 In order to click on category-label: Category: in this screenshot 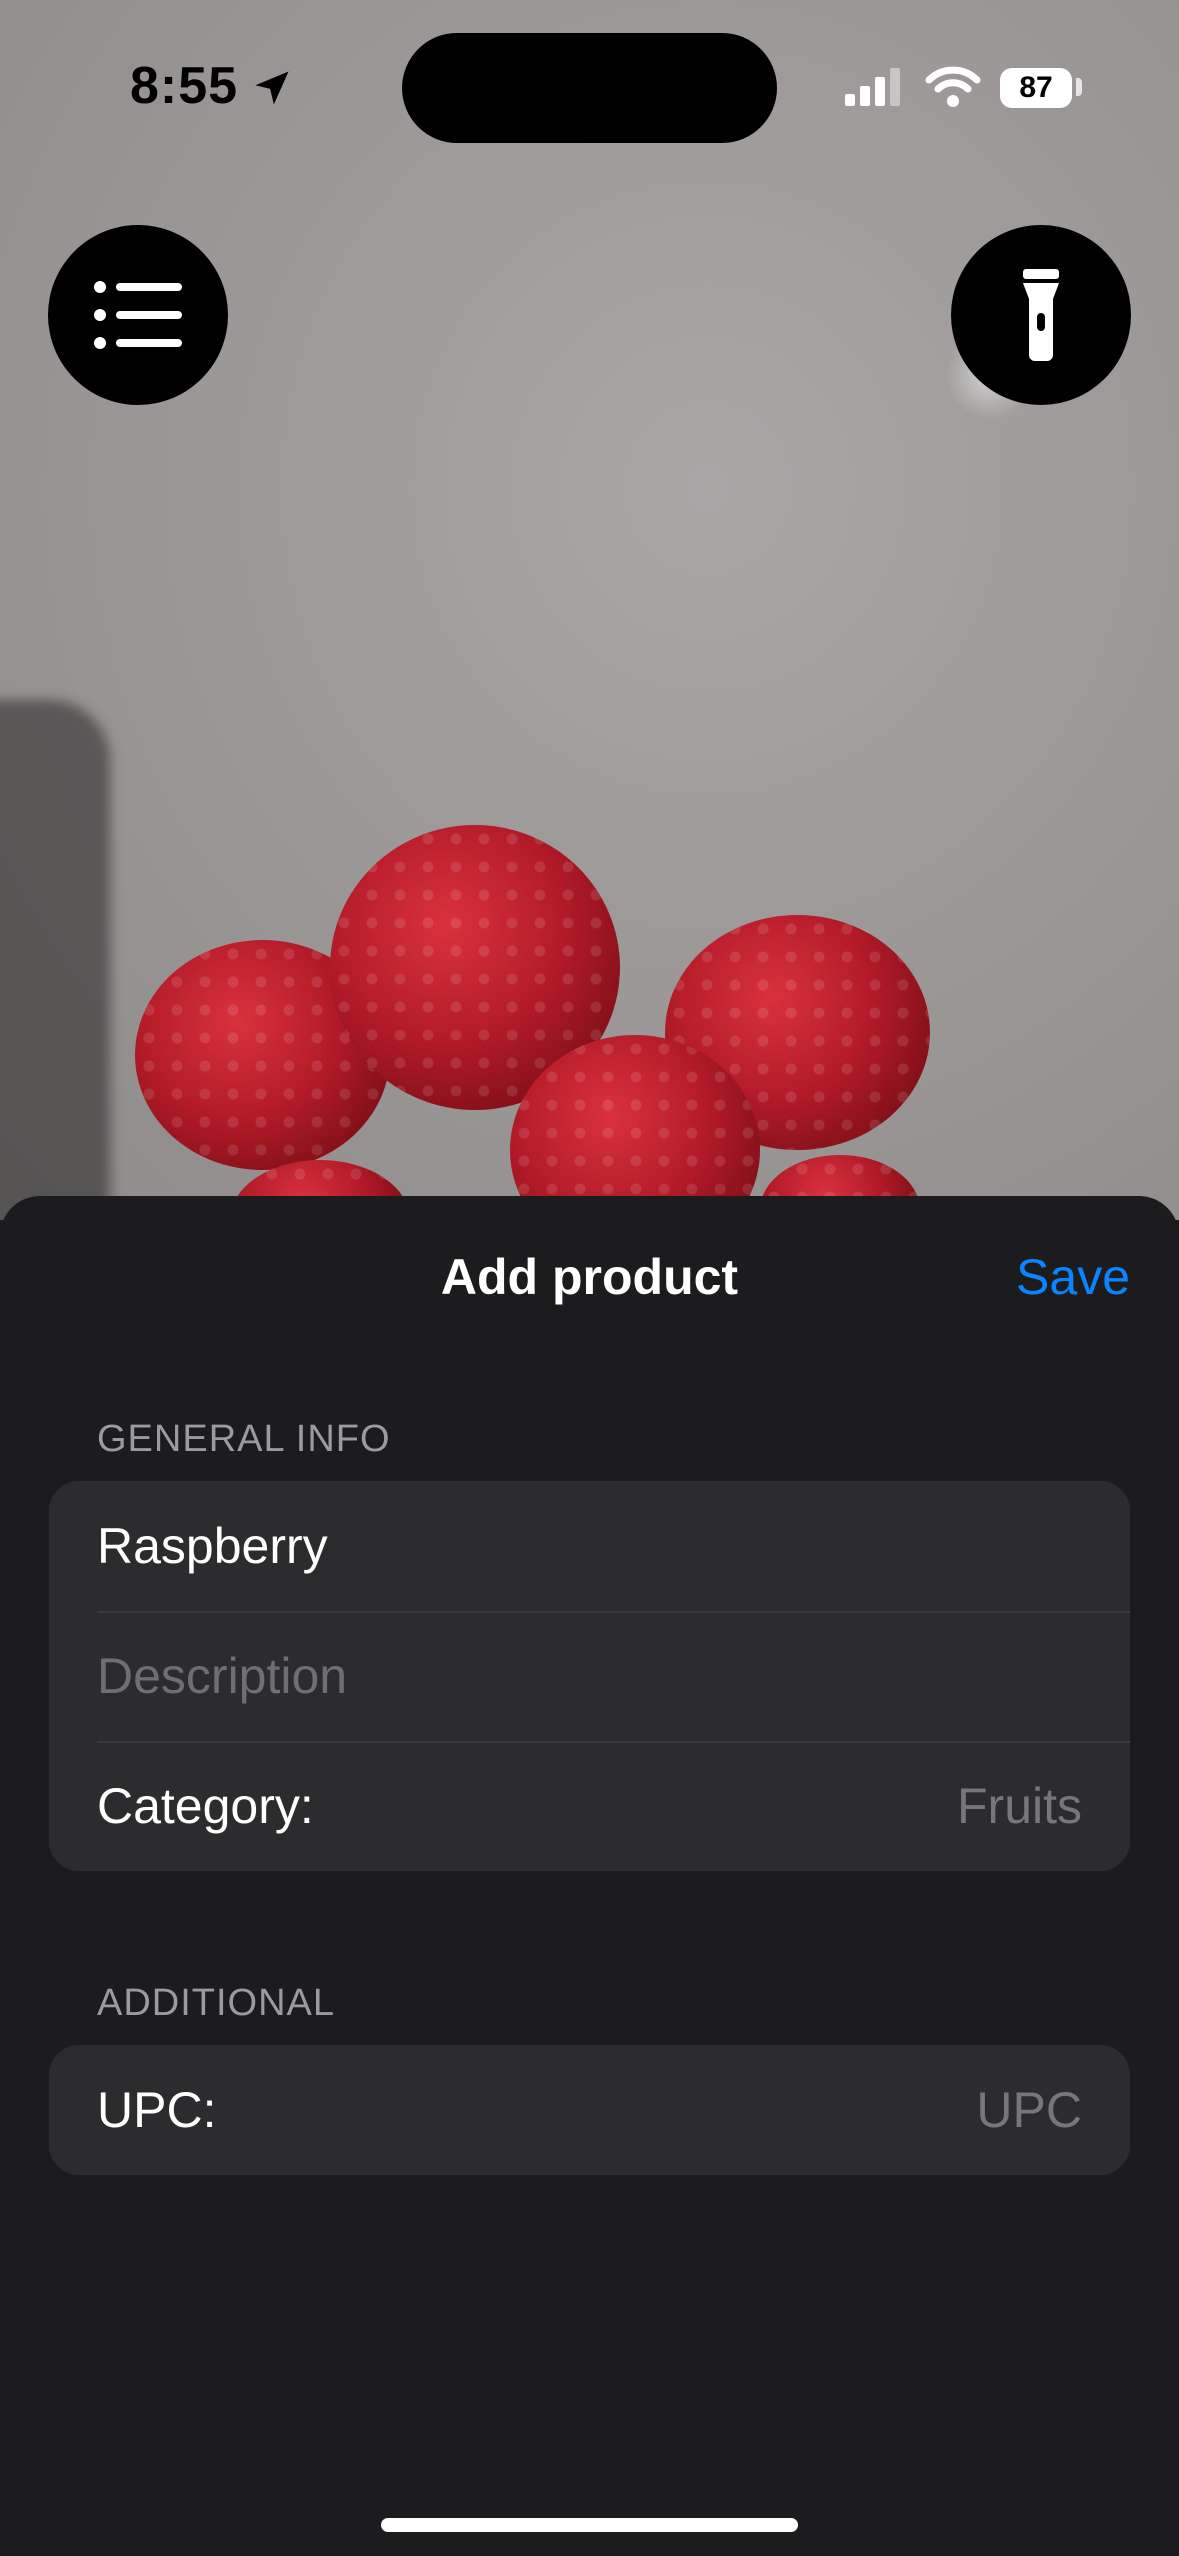, I will do `click(205, 1806)`.